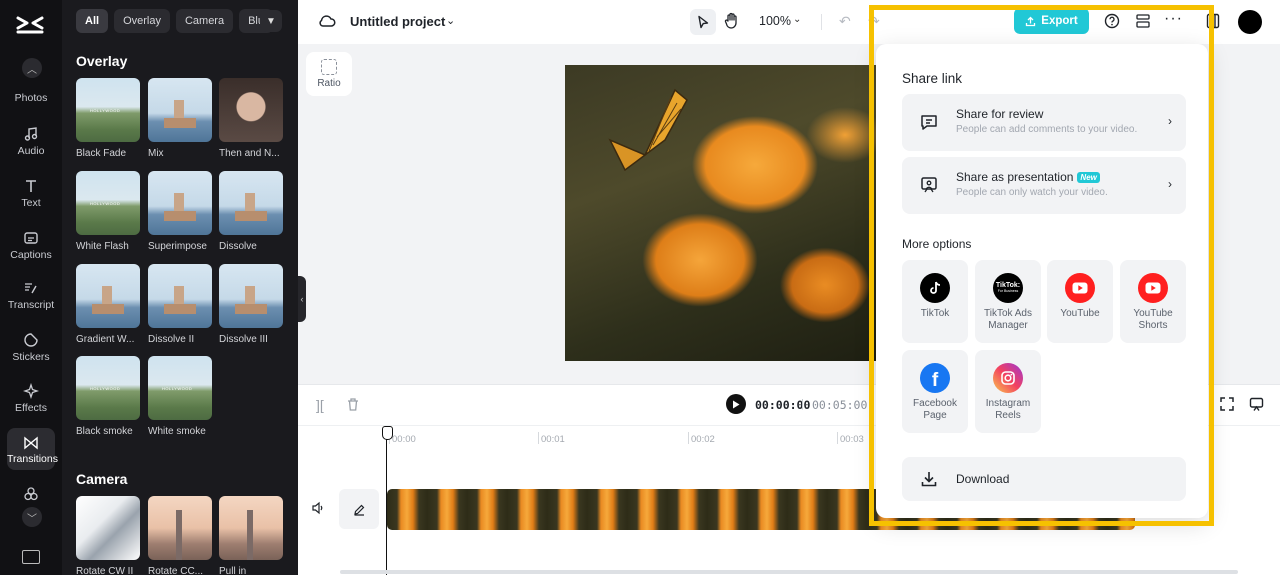  I want to click on redo-icon: ↷, so click(874, 21).